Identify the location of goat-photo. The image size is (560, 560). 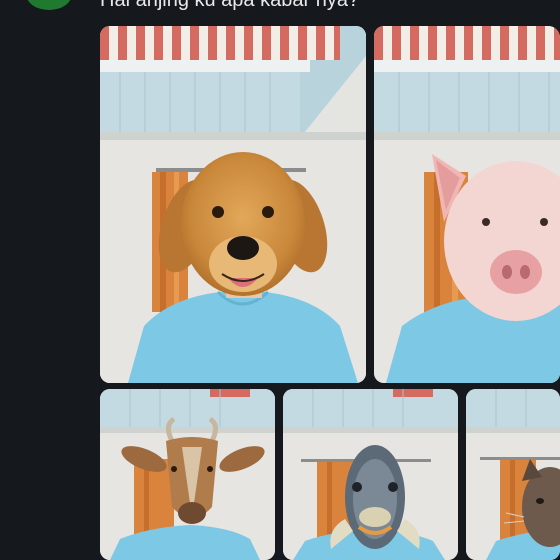
(187, 474).